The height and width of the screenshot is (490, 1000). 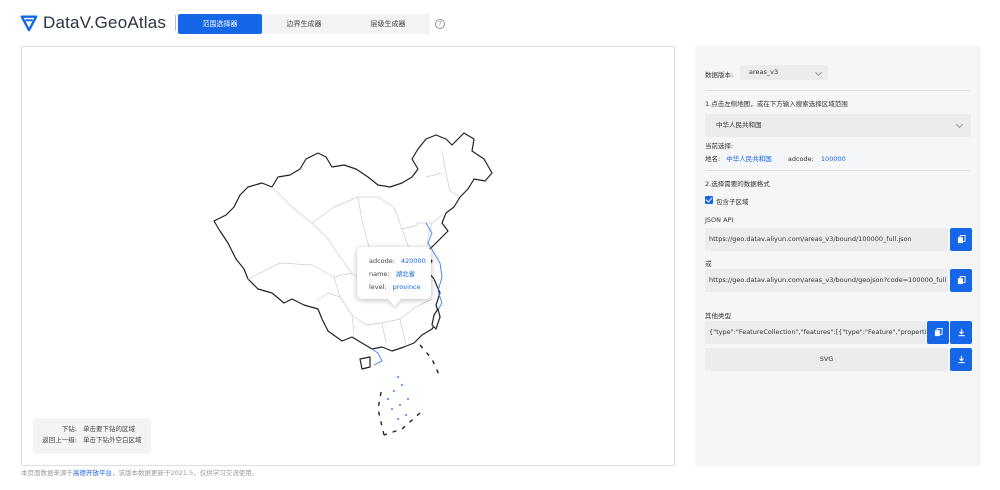 I want to click on logo: DataV.GeoAtlas, so click(x=98, y=23).